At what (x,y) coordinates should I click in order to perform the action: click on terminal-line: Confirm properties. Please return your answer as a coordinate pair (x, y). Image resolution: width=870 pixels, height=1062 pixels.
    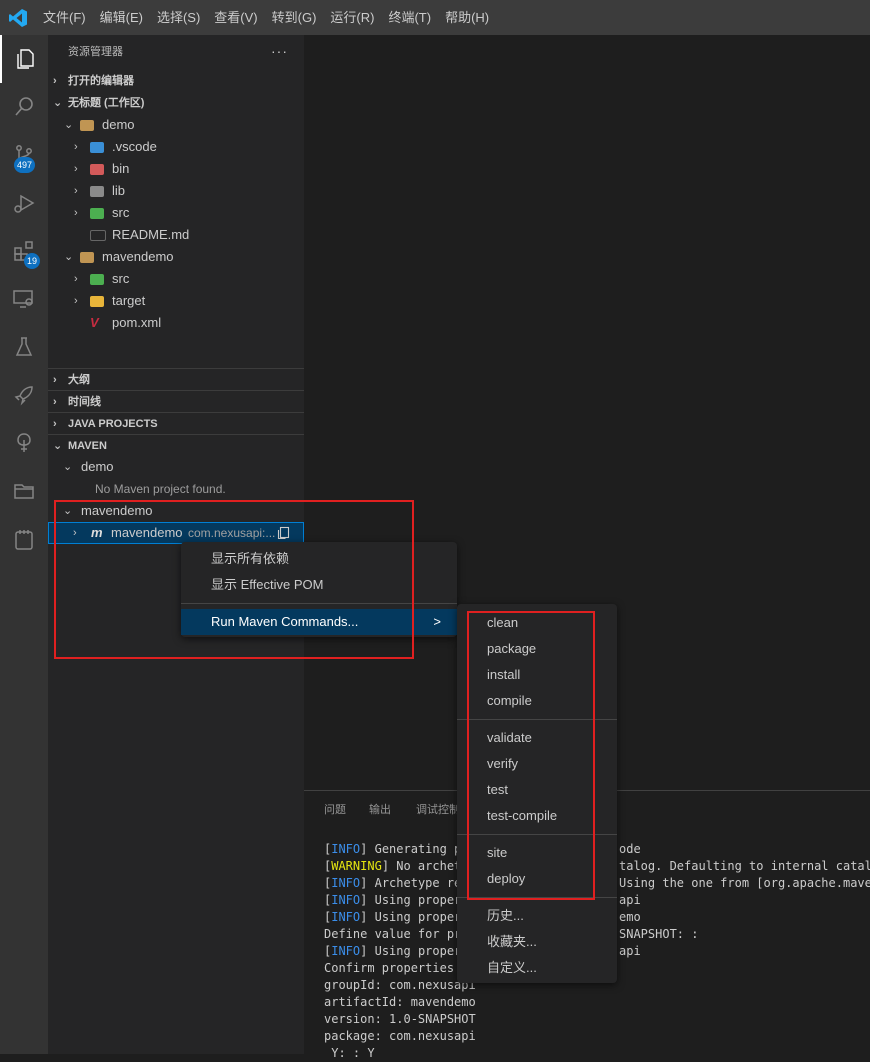
    Looking at the image, I should click on (389, 968).